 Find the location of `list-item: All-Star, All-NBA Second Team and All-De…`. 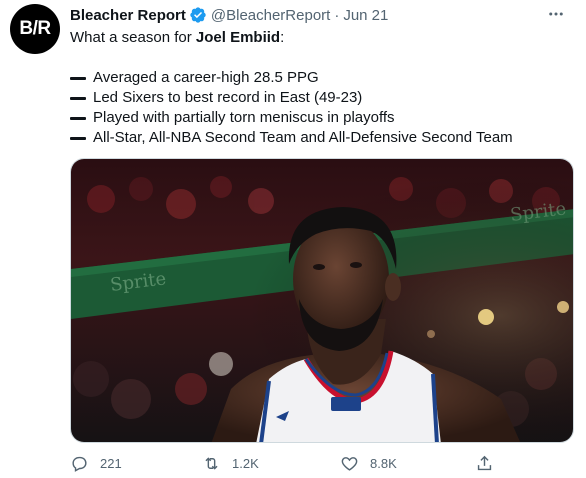

list-item: All-Star, All-NBA Second Team and All-De… is located at coordinates (291, 138).